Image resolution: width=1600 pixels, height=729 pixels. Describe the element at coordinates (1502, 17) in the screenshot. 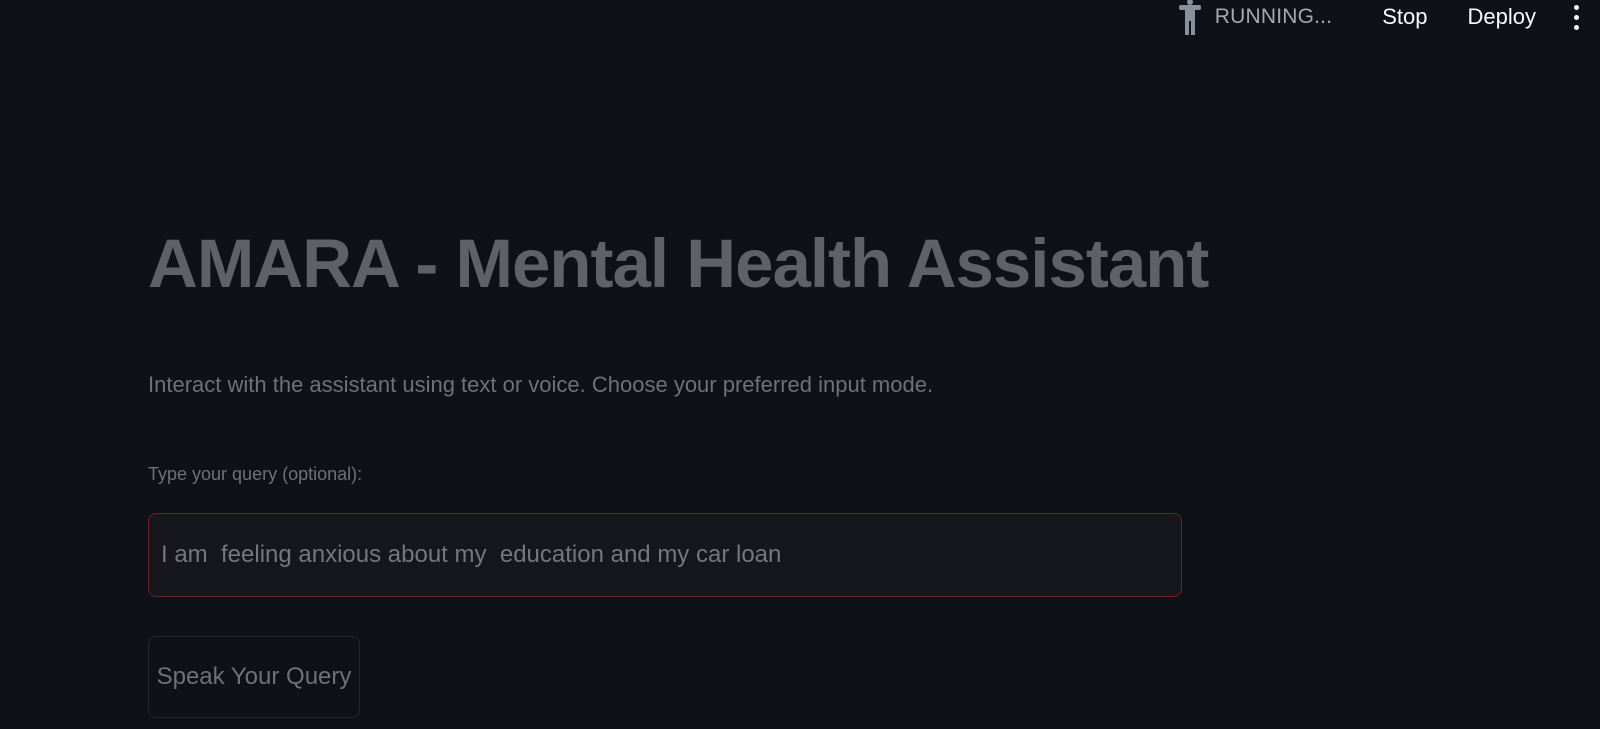

I see `deploy-button: Deploy` at that location.